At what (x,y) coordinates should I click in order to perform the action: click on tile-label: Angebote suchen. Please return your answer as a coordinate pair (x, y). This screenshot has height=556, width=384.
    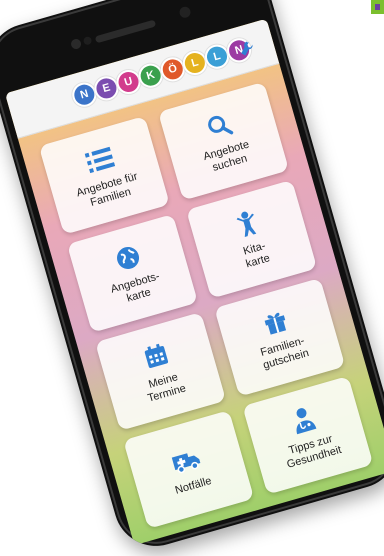
    Looking at the image, I should click on (226, 156).